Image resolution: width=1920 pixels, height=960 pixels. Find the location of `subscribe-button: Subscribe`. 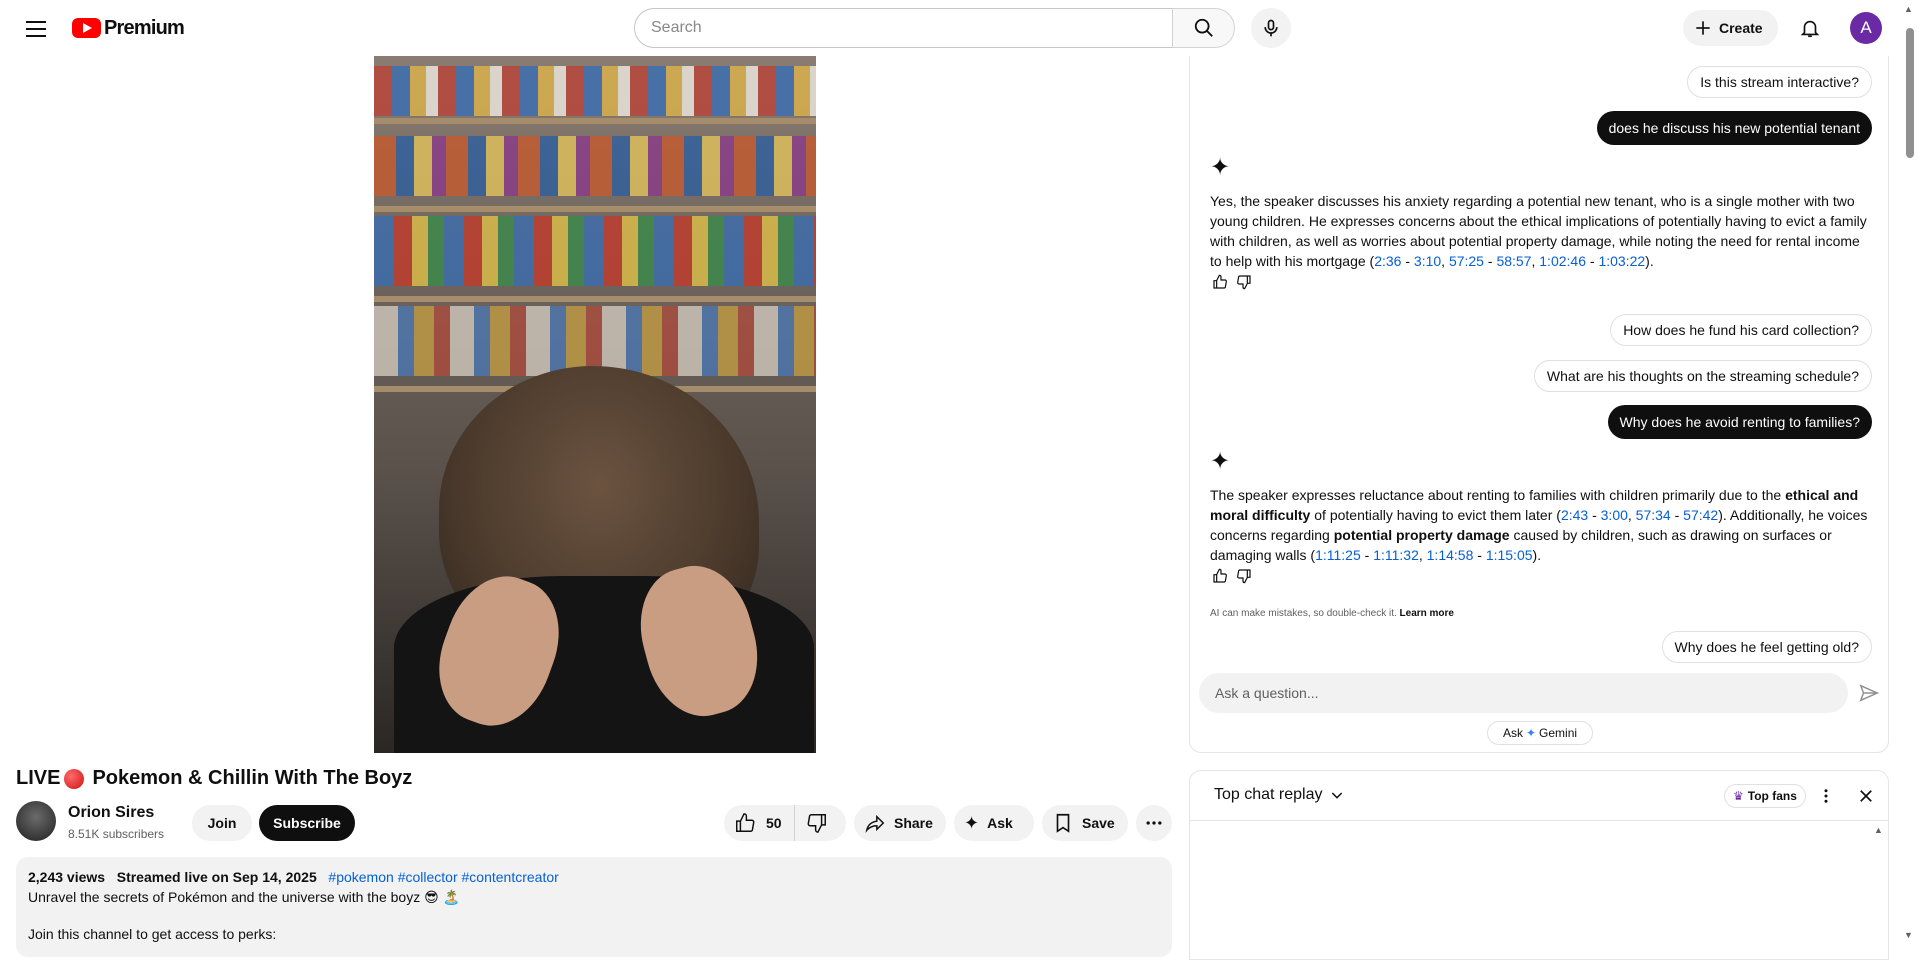

subscribe-button: Subscribe is located at coordinates (307, 823).